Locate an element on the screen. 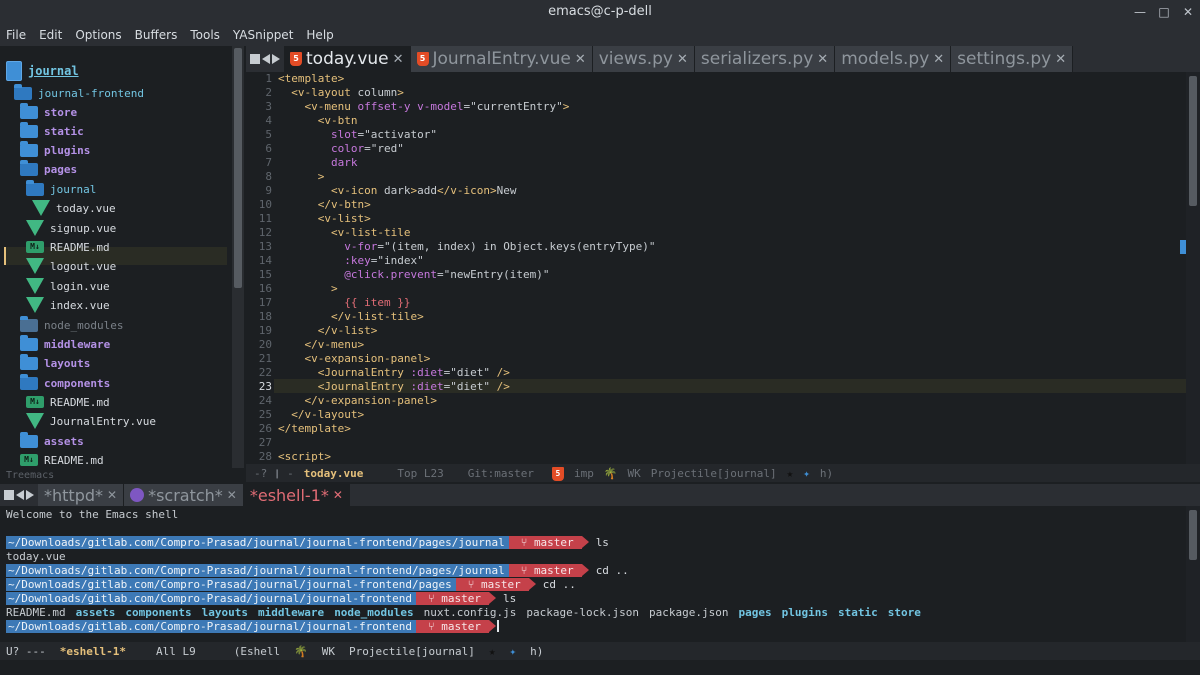 The height and width of the screenshot is (675, 1200). menu-options: Options is located at coordinates (98, 35).